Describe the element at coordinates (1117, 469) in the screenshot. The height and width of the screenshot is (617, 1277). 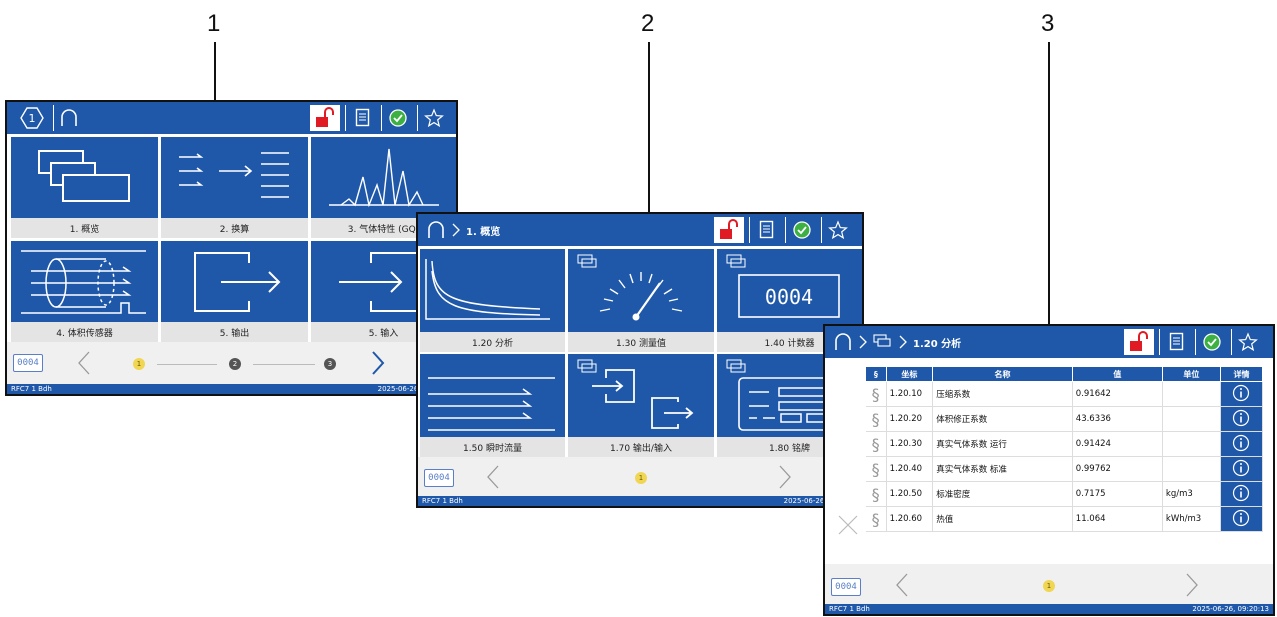
I see `value-cell: 0.99762` at that location.